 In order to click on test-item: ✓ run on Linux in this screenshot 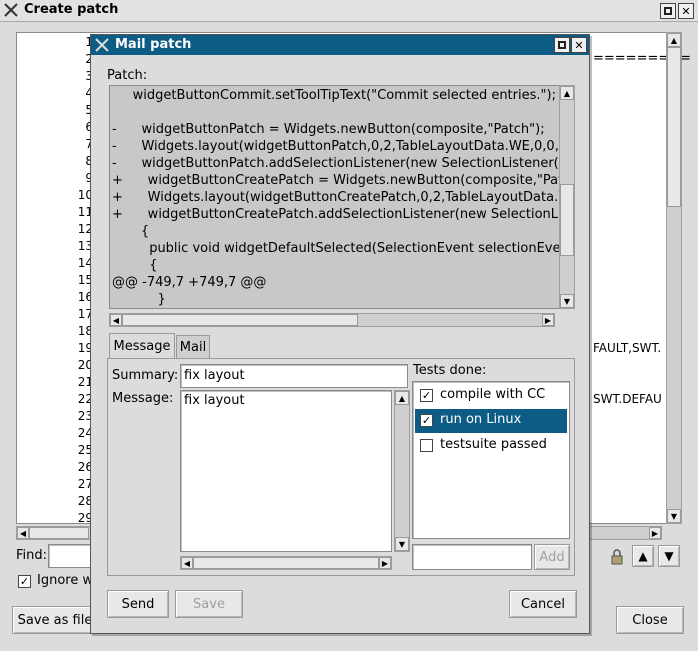, I will do `click(491, 421)`.